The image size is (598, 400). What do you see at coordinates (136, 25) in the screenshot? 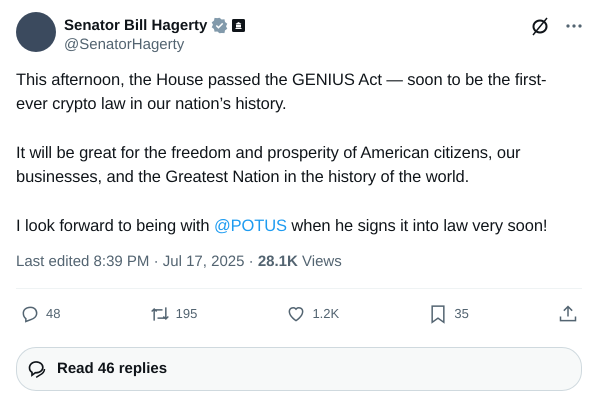
I see `author-name: Senator Bill Hagerty` at bounding box center [136, 25].